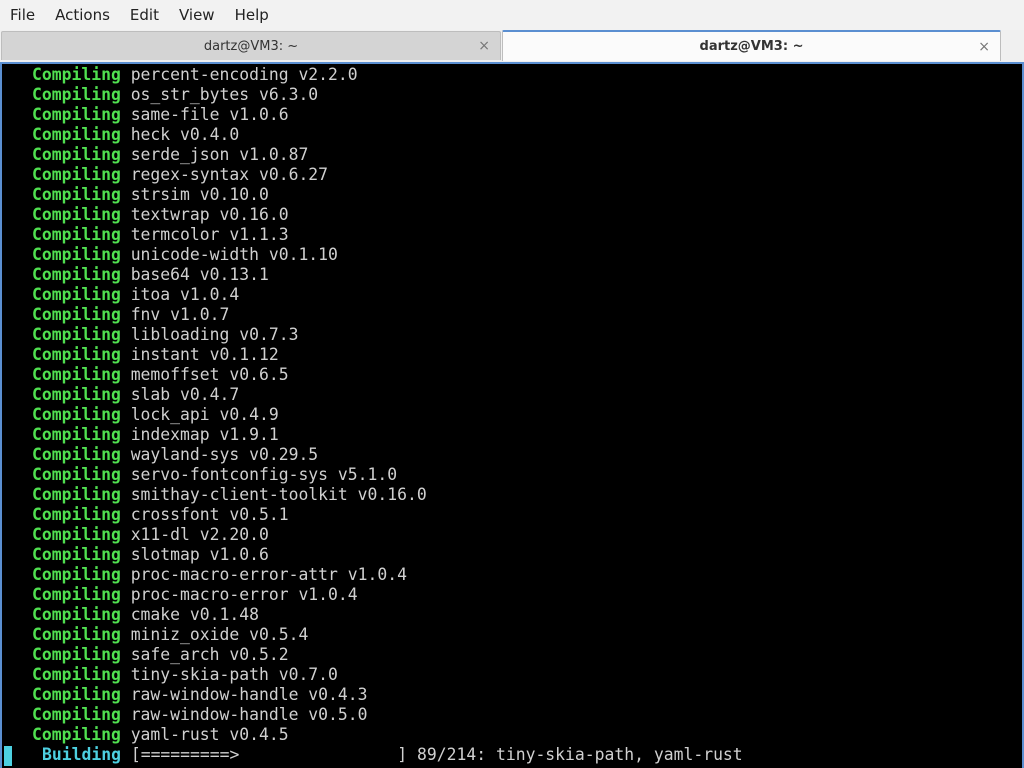 This screenshot has height=768, width=1024. I want to click on terminal-line: Compiling serde_json v1.0.87, so click(229, 155).